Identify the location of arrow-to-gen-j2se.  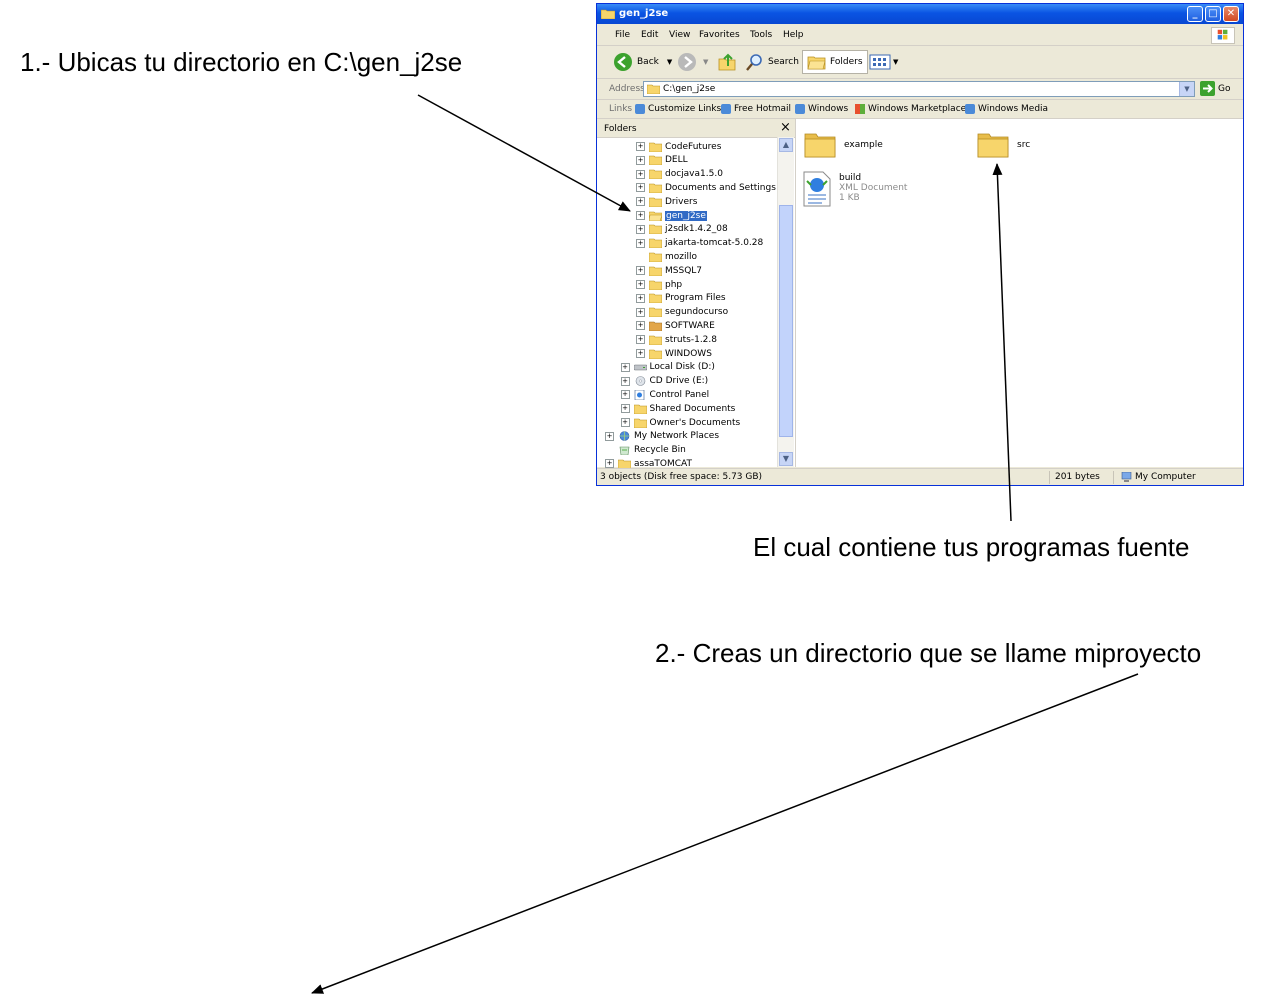
(524, 153).